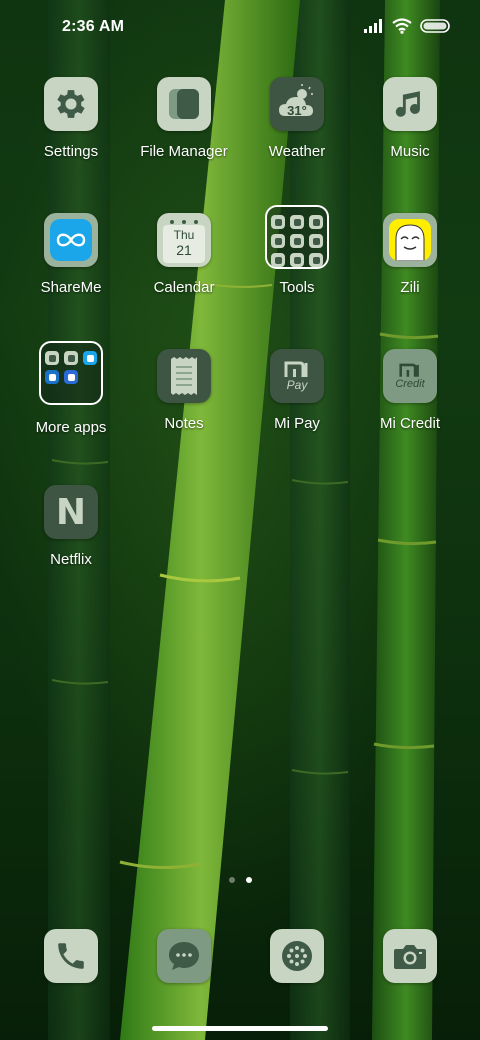  Describe the element at coordinates (297, 376) in the screenshot. I see `mi-pay-icon: Pay` at that location.